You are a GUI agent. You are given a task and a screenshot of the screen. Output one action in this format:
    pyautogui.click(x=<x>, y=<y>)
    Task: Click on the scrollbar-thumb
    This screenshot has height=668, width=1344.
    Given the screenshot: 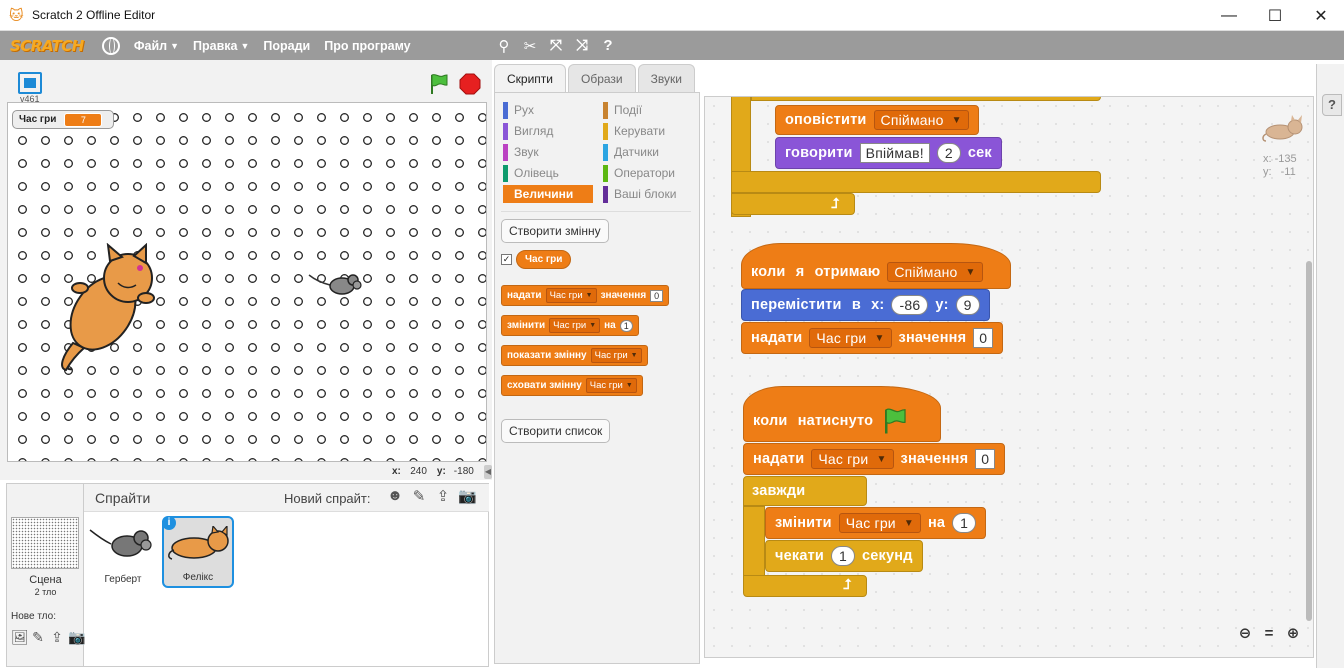 What is the action you would take?
    pyautogui.click(x=1309, y=441)
    